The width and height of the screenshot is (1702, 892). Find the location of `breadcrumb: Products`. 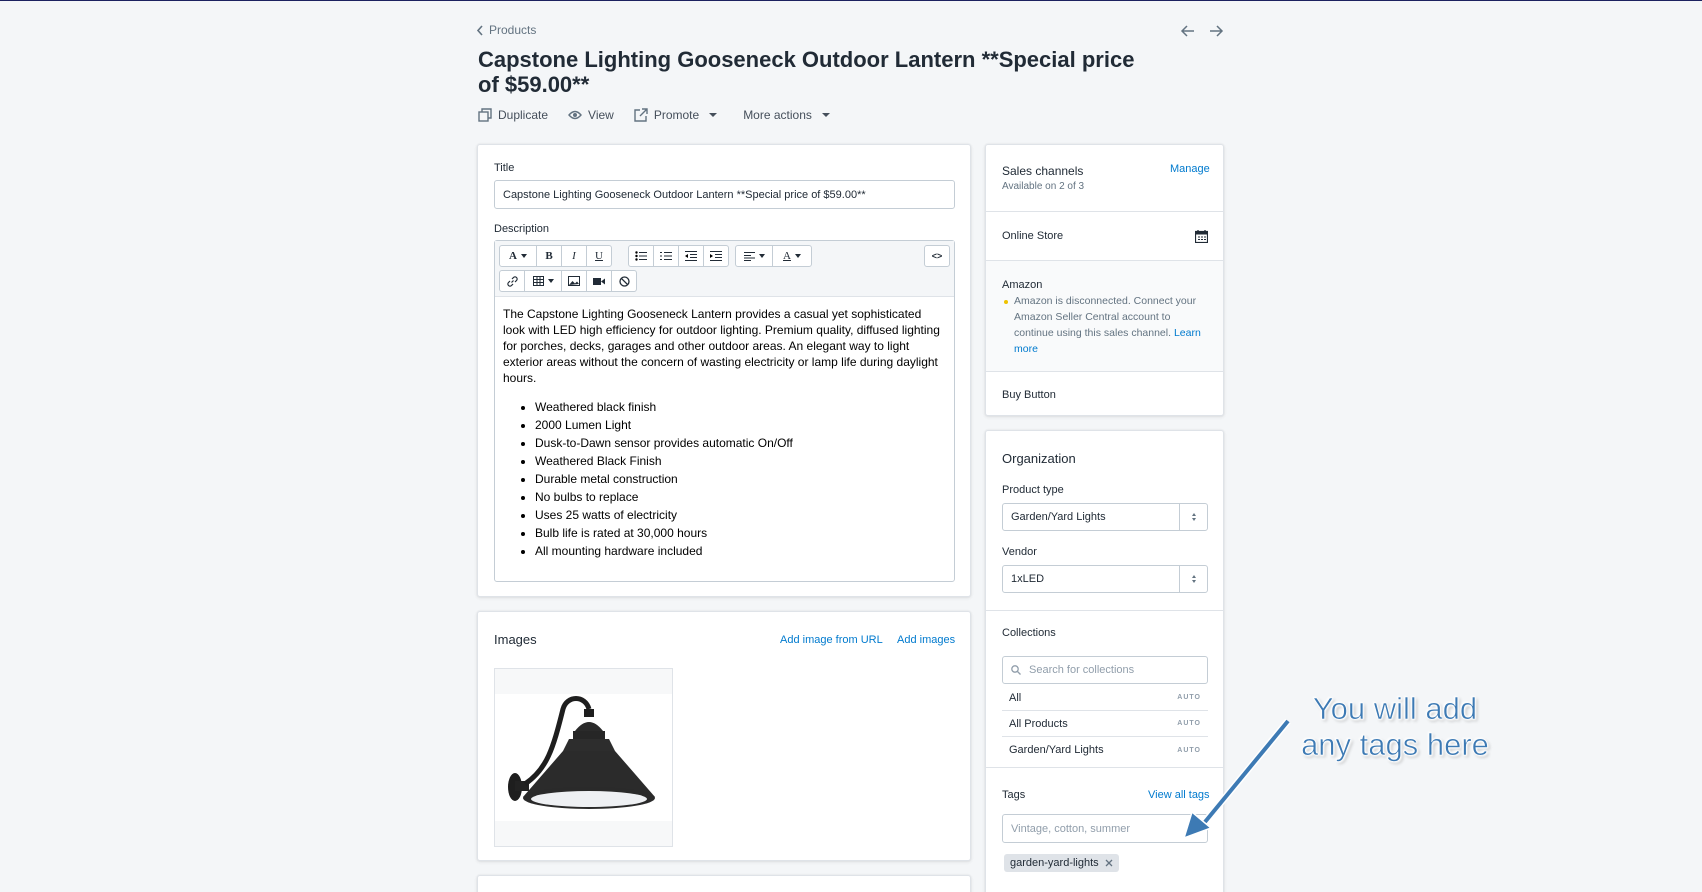

breadcrumb: Products is located at coordinates (506, 30).